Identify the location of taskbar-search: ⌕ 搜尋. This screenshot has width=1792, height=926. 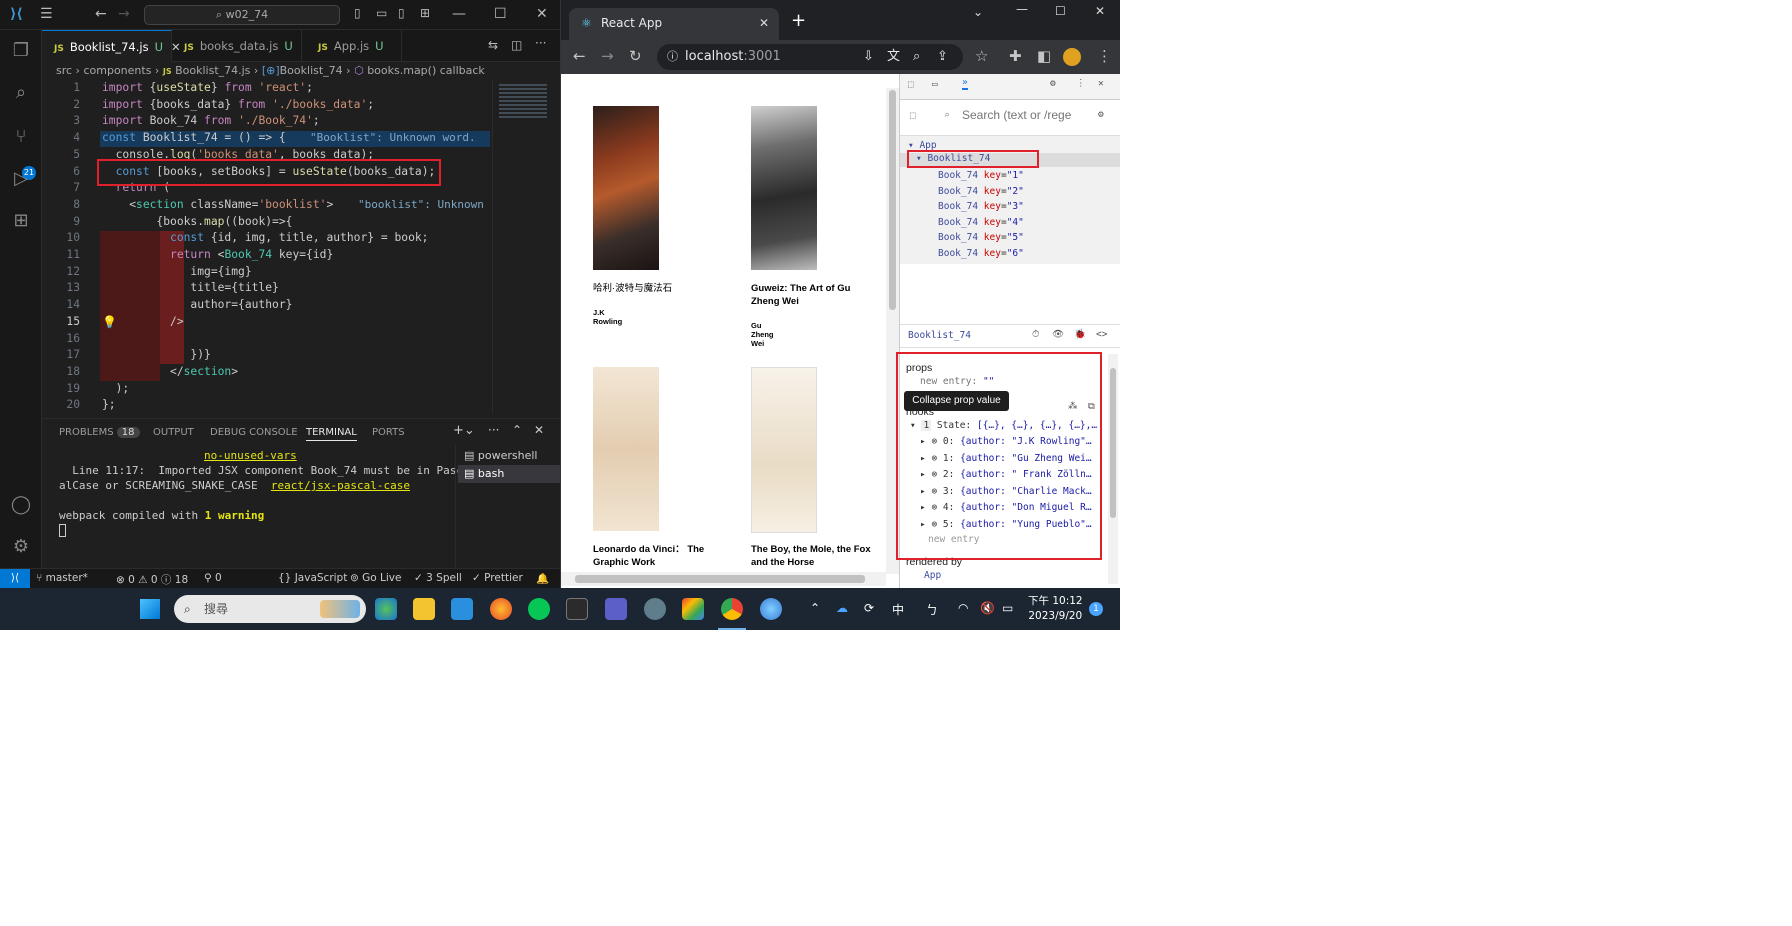
(270, 609).